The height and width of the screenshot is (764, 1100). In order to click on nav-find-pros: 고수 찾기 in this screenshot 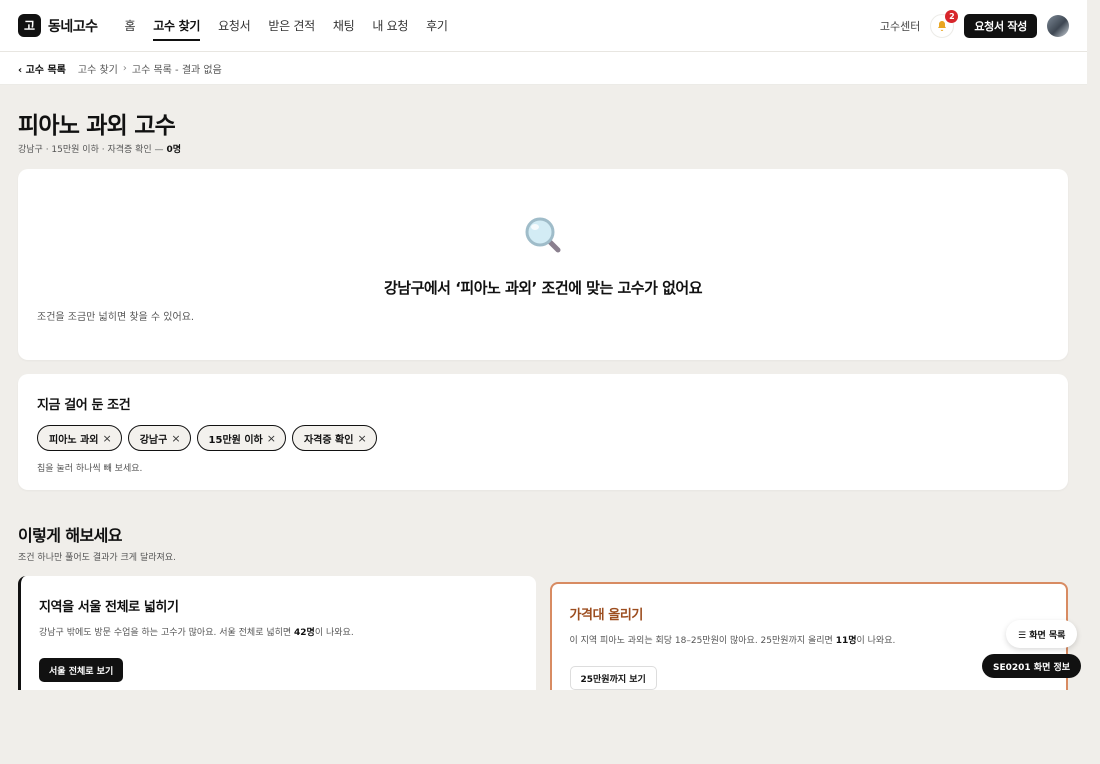, I will do `click(176, 26)`.